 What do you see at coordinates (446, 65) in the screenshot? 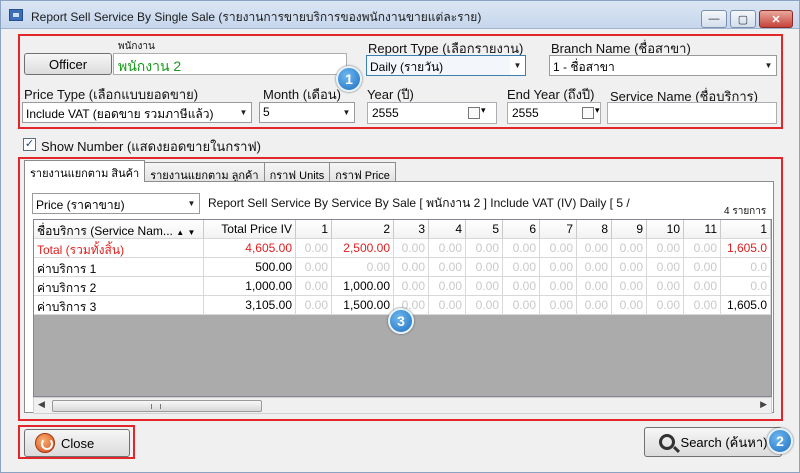
I see `report-type-select: Daily (รายวัน) ▼` at bounding box center [446, 65].